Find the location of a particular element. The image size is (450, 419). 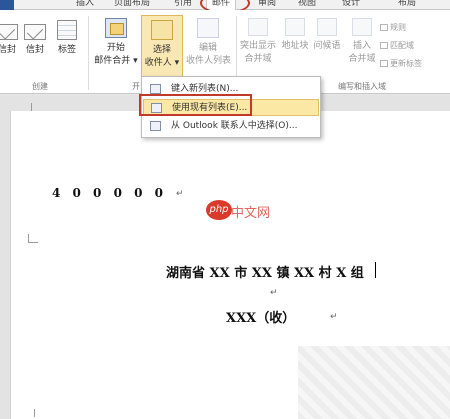

greeting-line-button: 问候语 is located at coordinates (327, 34).